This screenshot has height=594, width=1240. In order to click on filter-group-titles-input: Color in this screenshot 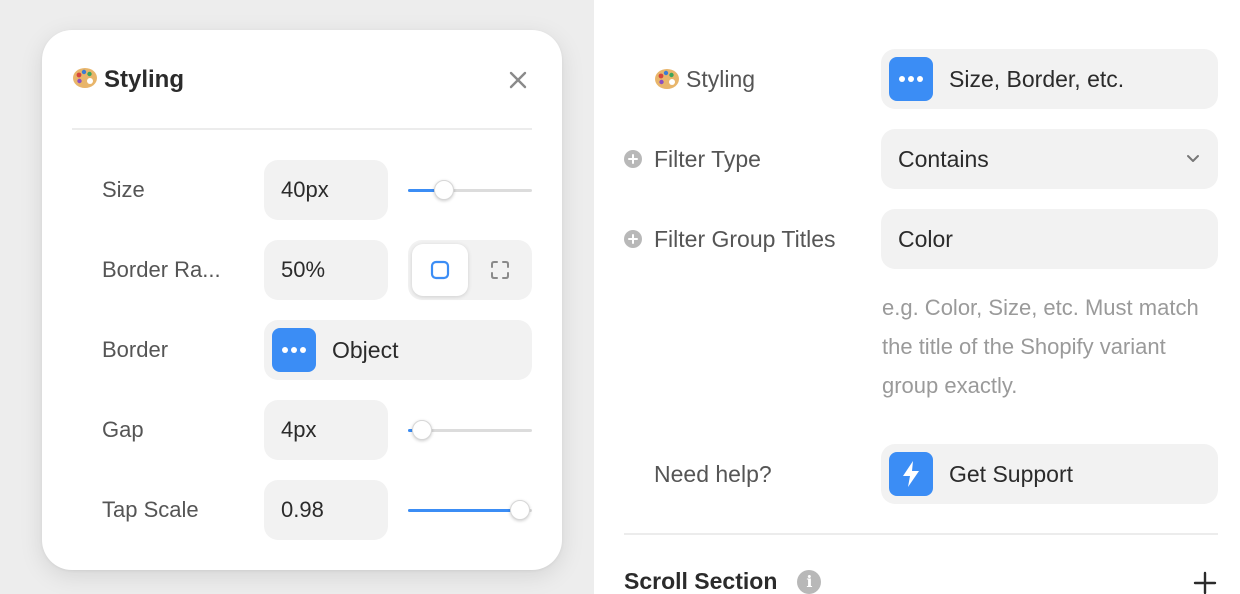, I will do `click(1049, 239)`.